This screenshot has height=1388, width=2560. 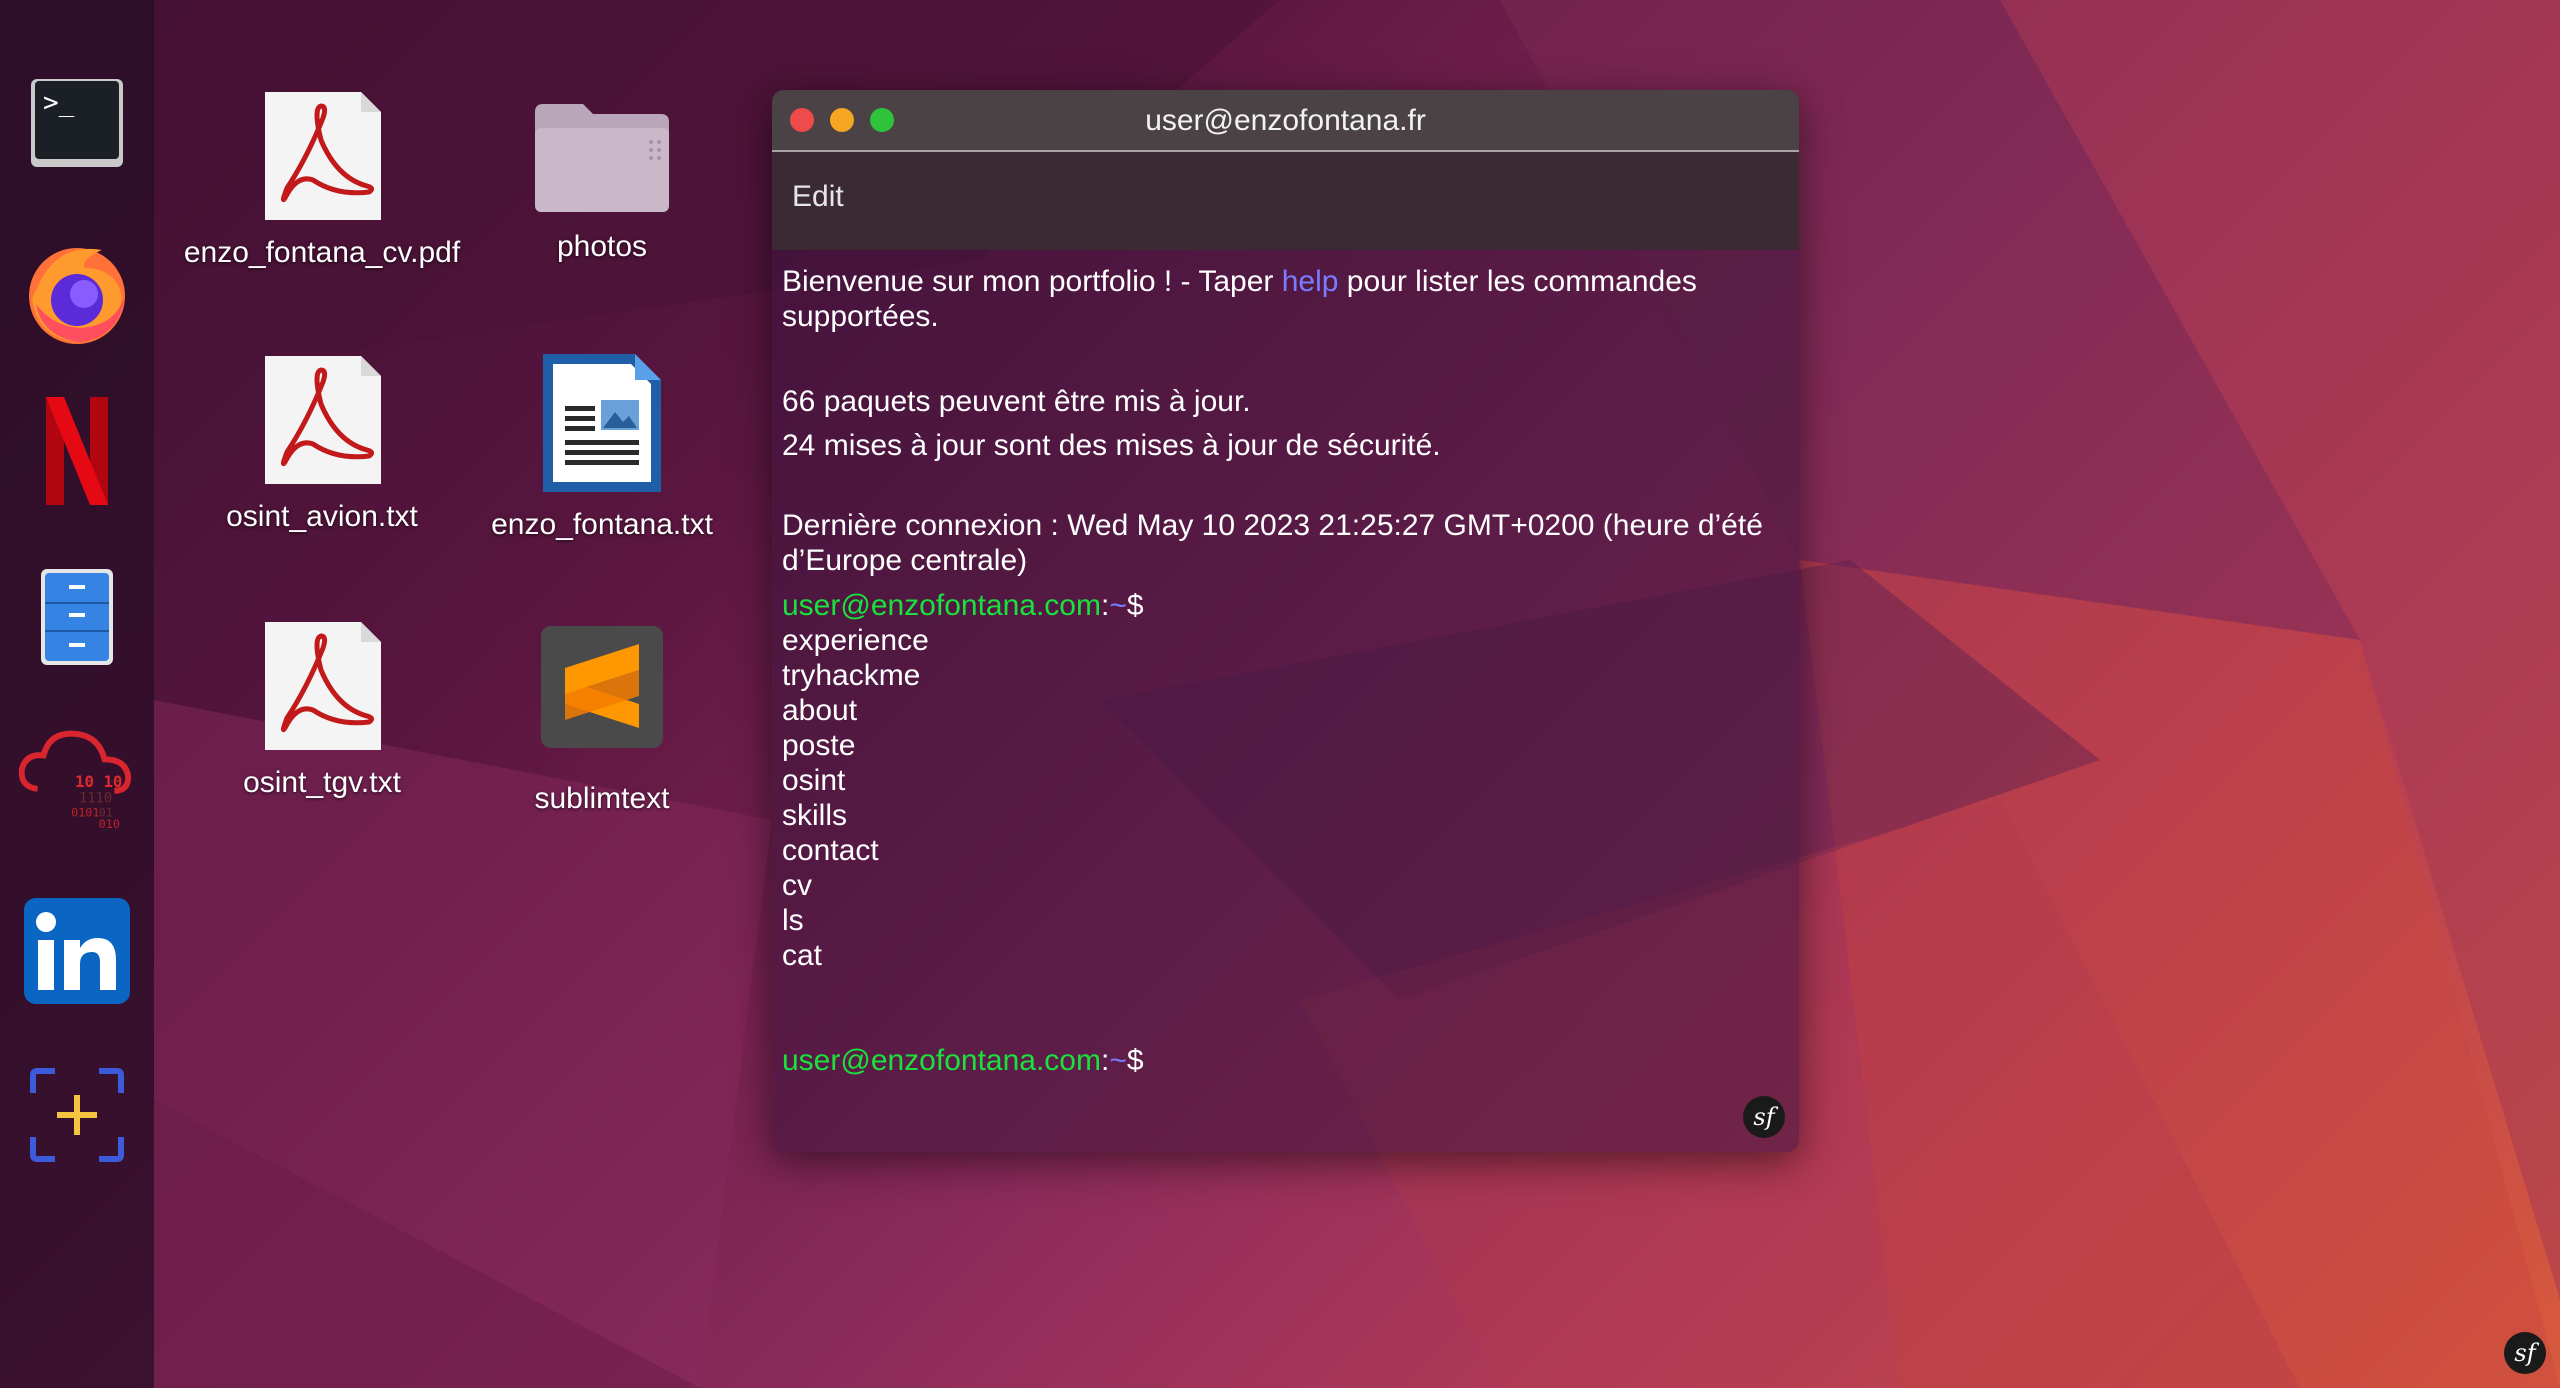 I want to click on svg-text: 10 10, so click(x=98, y=781).